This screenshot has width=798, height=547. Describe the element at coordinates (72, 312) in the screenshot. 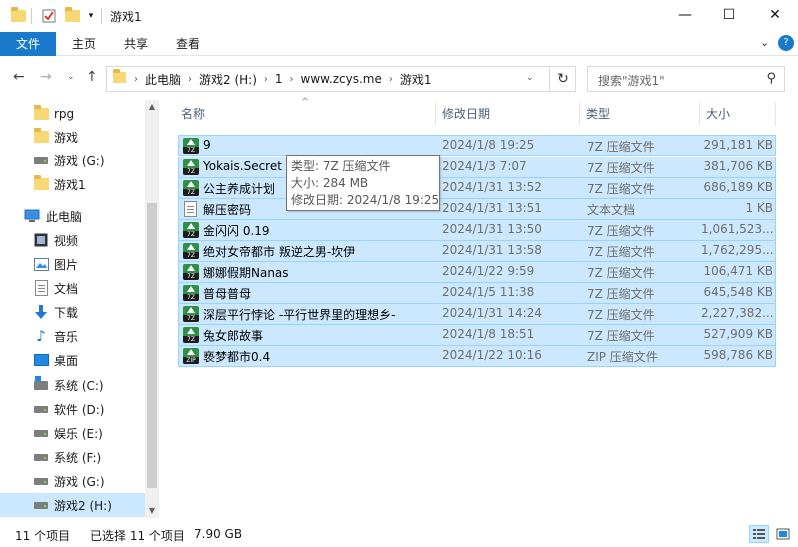

I see `sidebar-item-downloads: 下载` at that location.